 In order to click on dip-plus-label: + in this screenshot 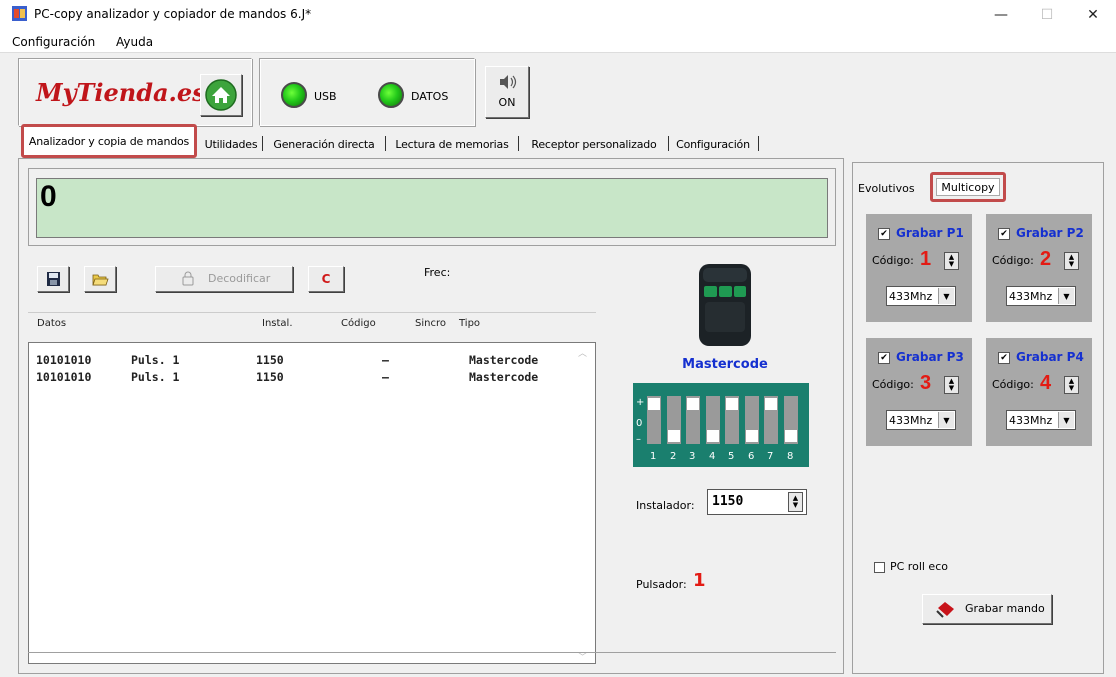, I will do `click(640, 402)`.